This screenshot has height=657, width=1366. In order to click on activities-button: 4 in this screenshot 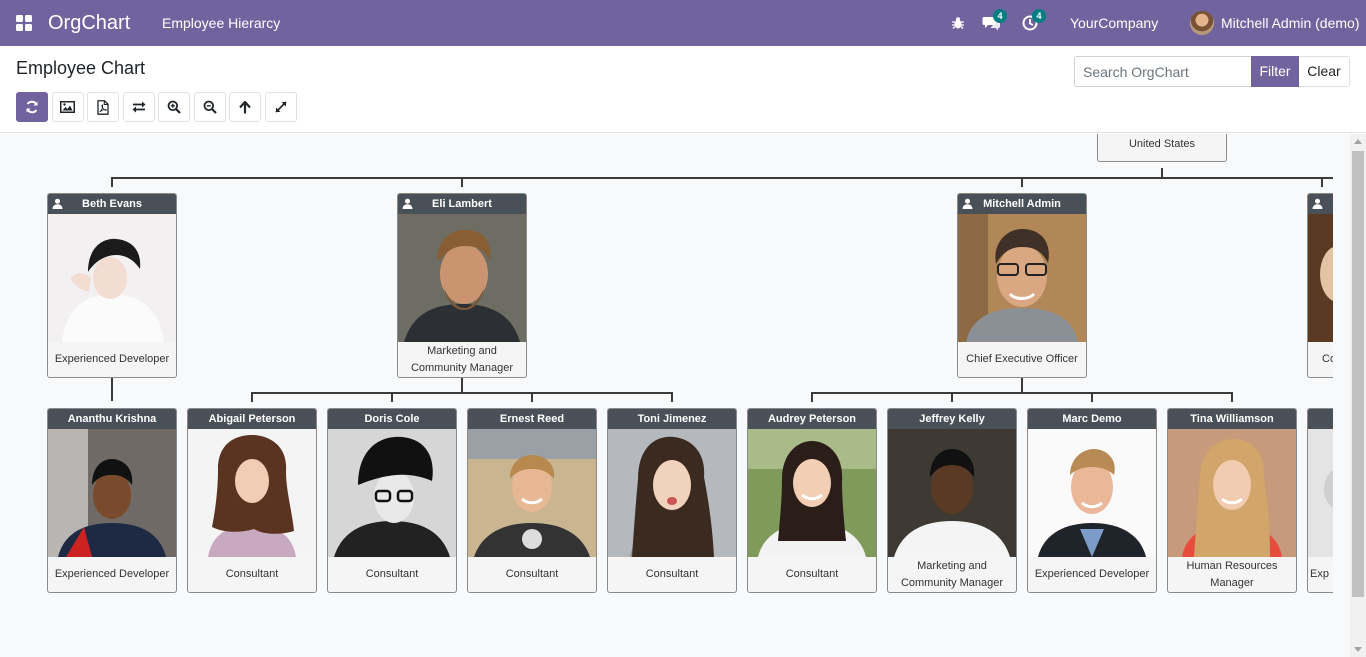, I will do `click(1032, 21)`.